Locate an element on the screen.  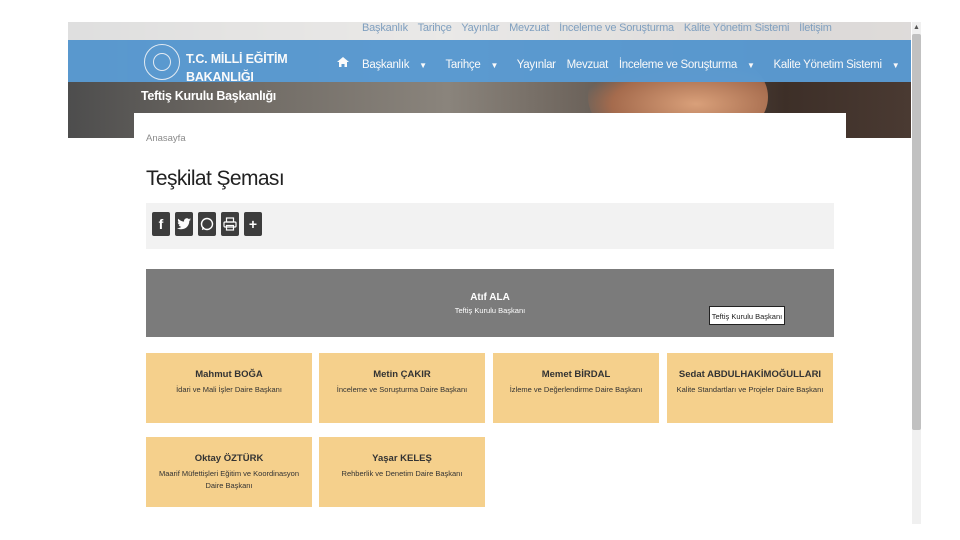
unit-role: İdari ve Mali İşler Daire Başkanı is located at coordinates (229, 389).